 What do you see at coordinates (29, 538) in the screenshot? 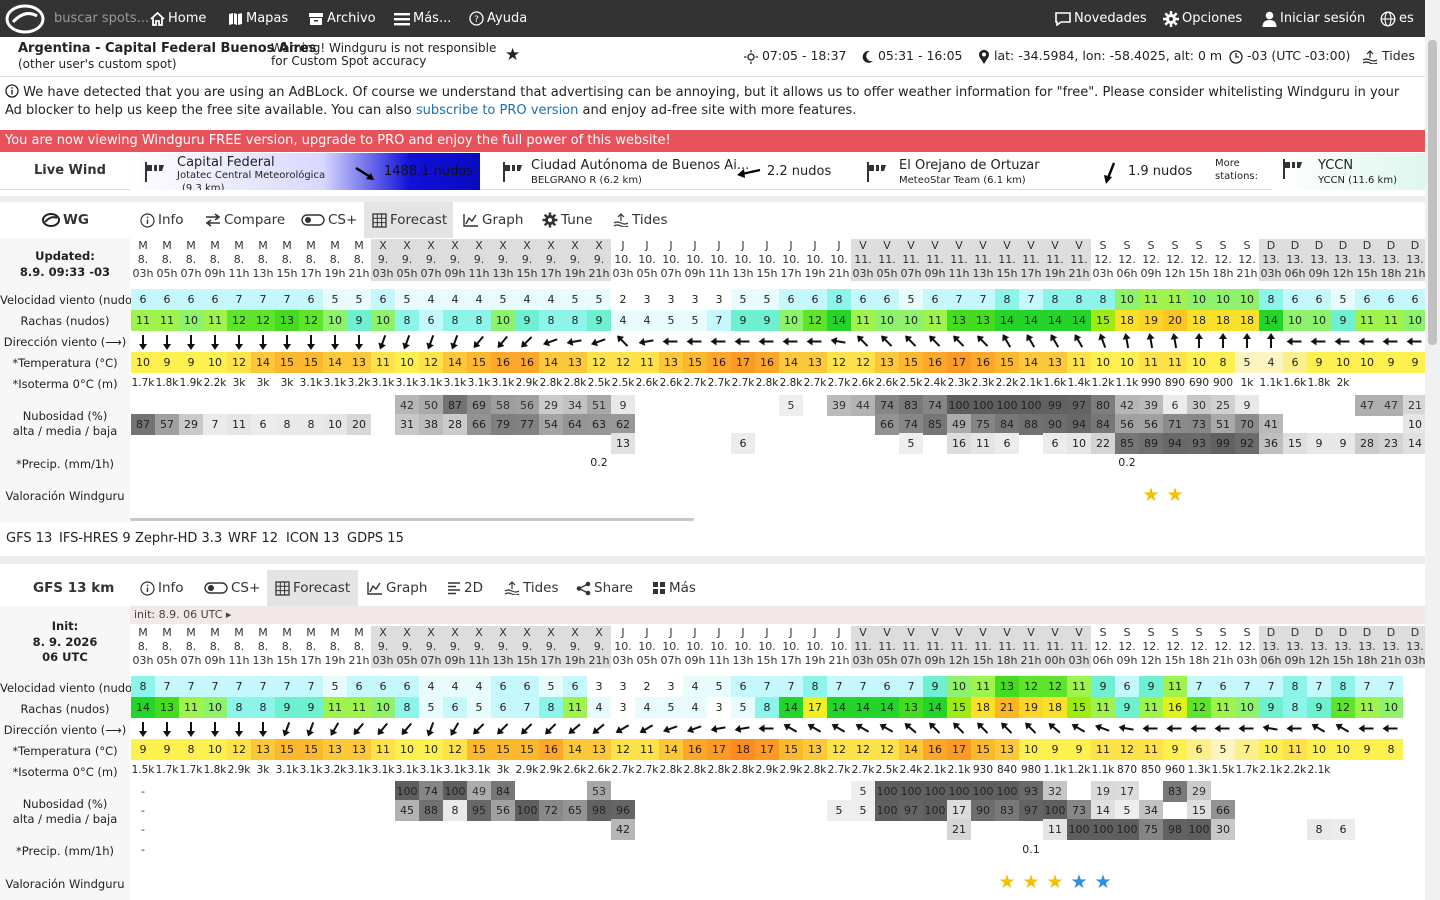
I see `model-link: GFS 13` at bounding box center [29, 538].